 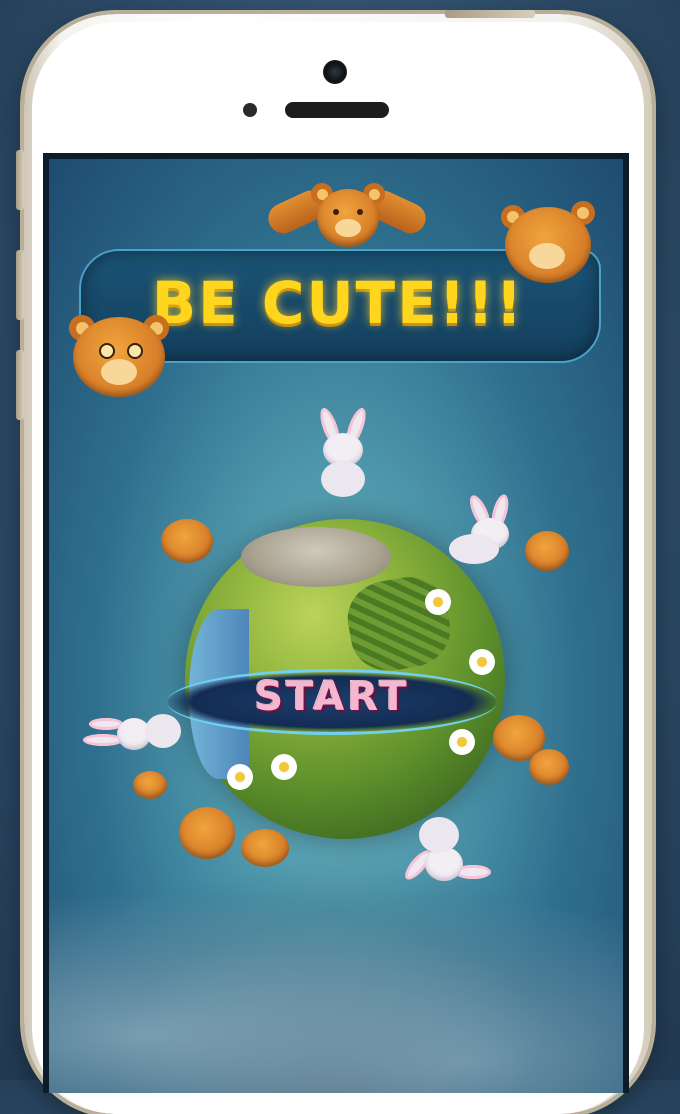 I want to click on earpiece-speaker, so click(x=337, y=110).